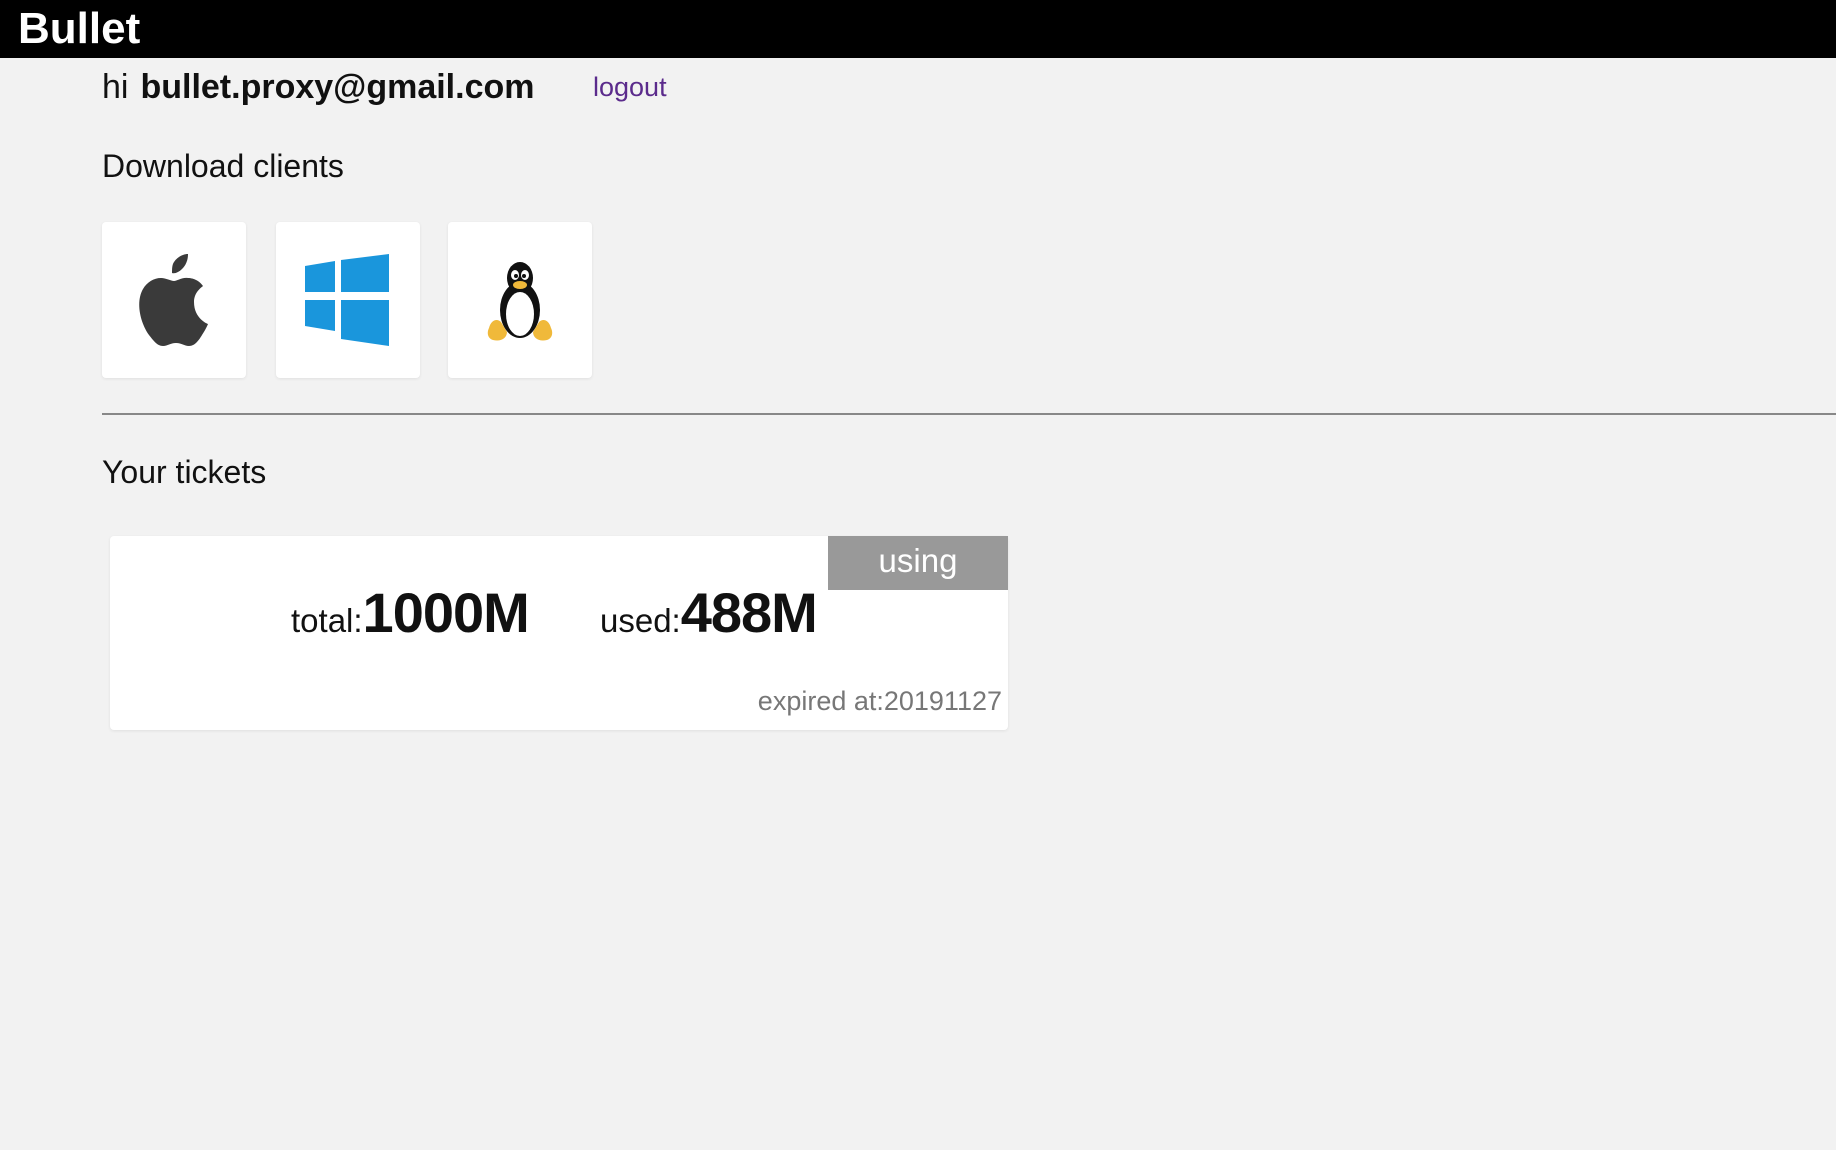  I want to click on download-mac-button, so click(174, 300).